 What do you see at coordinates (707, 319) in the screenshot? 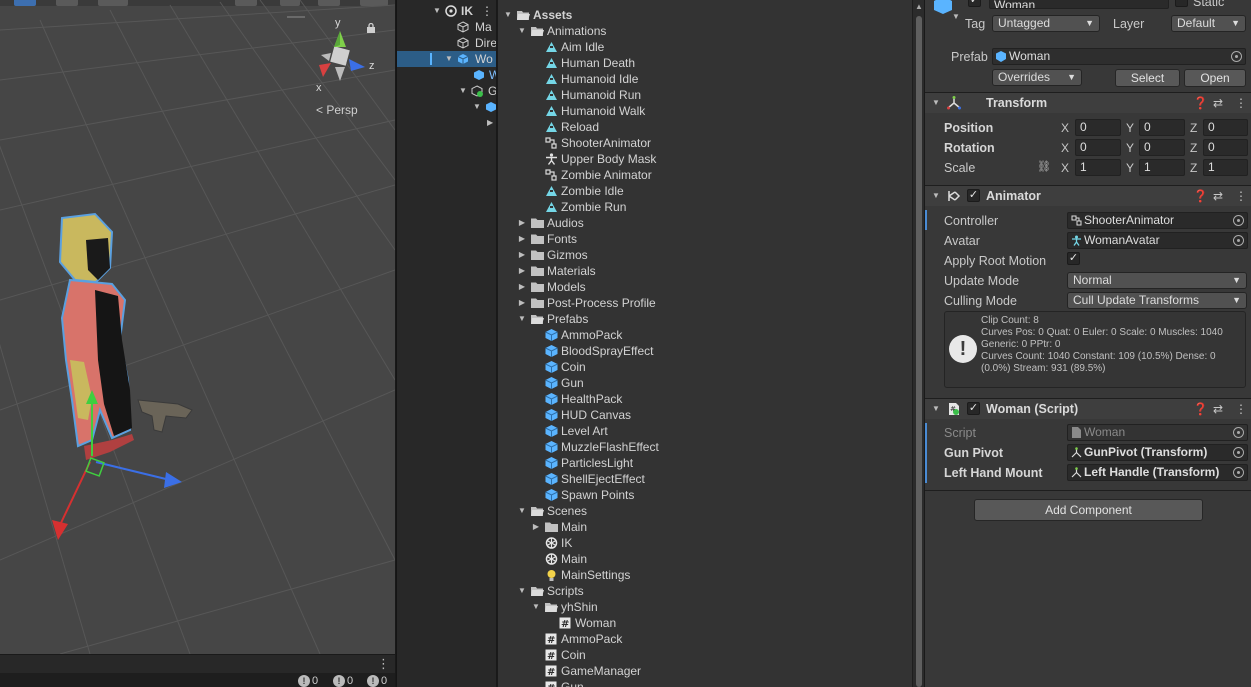
I see `project-item: ▼ Prefabs` at bounding box center [707, 319].